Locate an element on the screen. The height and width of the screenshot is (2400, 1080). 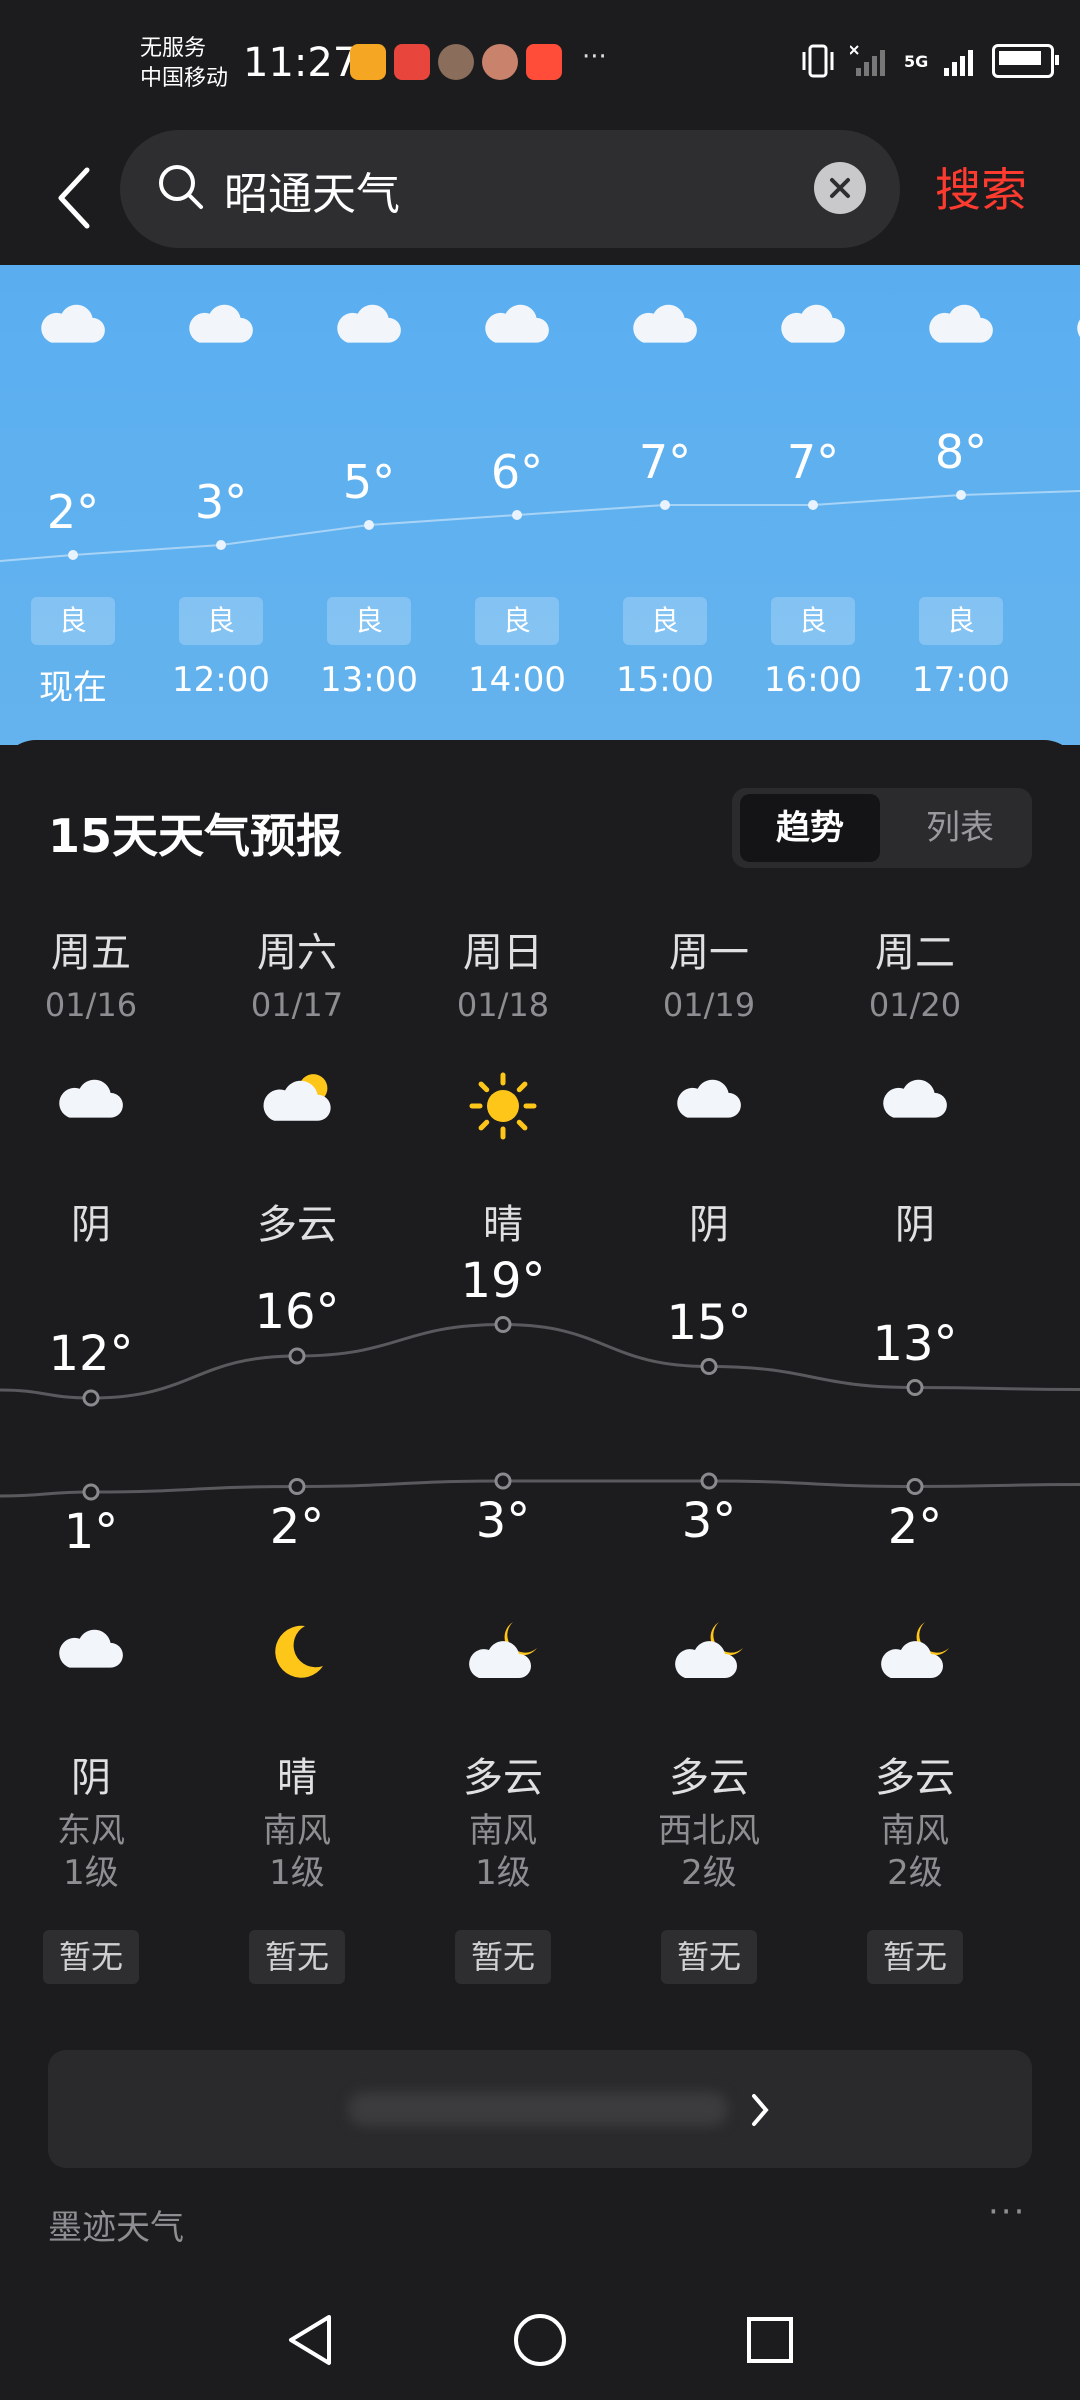
sun-icon is located at coordinates (503, 1106).